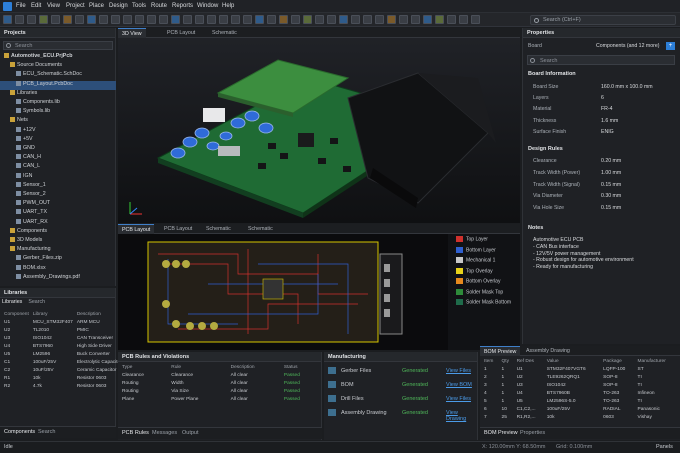  Describe the element at coordinates (609, 121) in the screenshot. I see `property-value: 1.6 mm` at that location.